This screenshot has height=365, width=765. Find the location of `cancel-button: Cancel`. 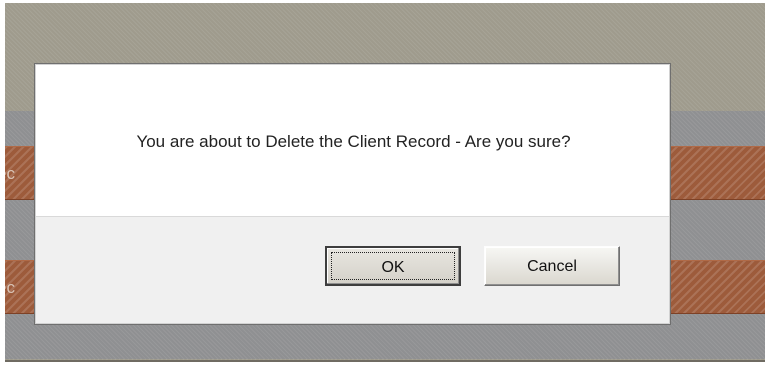

cancel-button: Cancel is located at coordinates (552, 266).